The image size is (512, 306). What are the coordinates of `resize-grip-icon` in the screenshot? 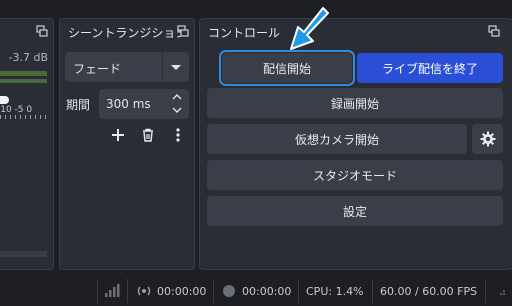 It's located at (501, 291).